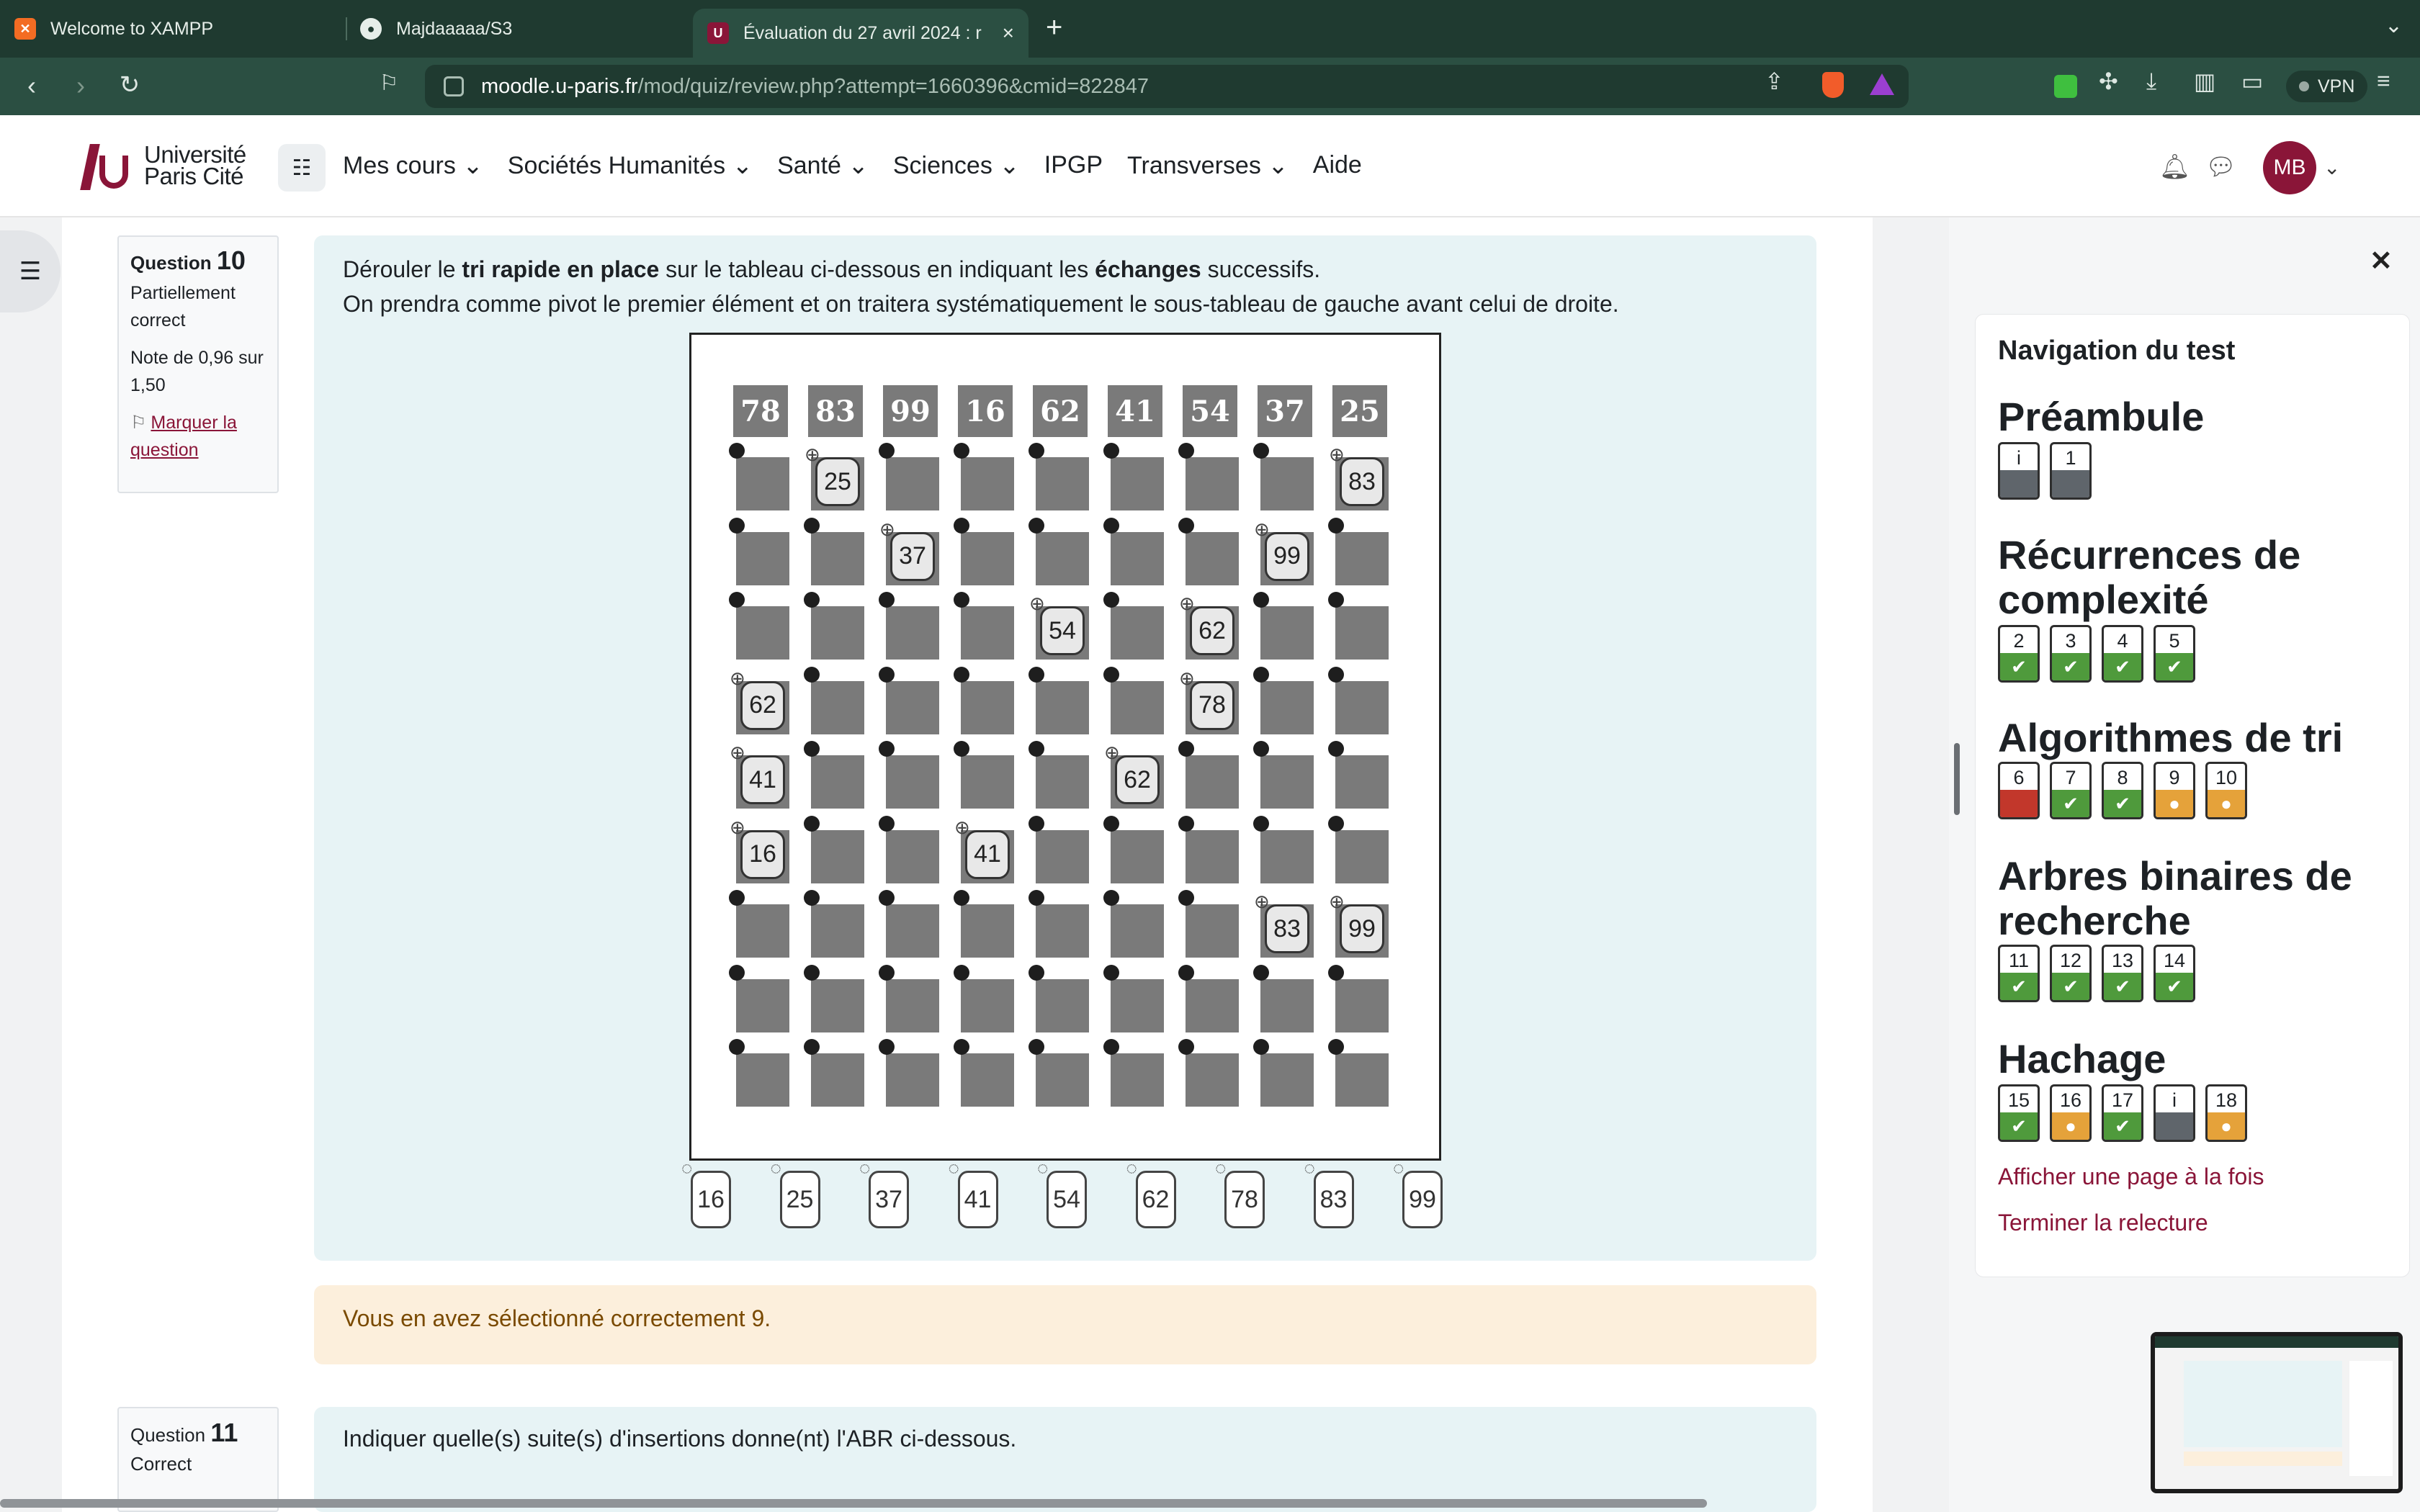 The width and height of the screenshot is (2420, 1512). Describe the element at coordinates (1151, 1192) in the screenshot. I see `drag-choice: 62` at that location.